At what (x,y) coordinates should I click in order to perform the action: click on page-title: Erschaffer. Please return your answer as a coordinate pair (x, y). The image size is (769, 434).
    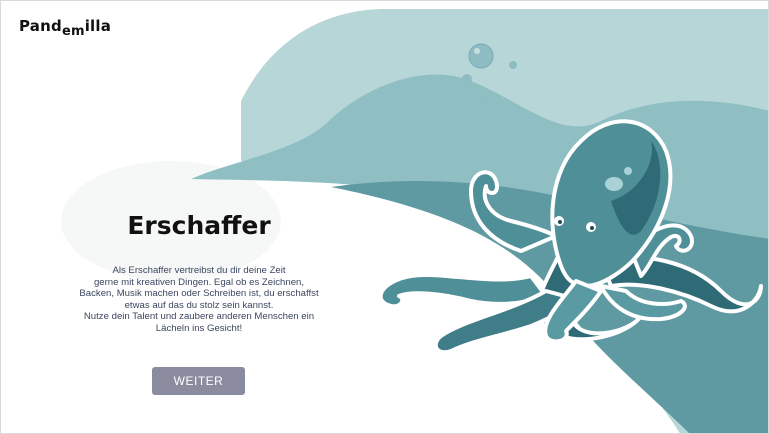
    Looking at the image, I should click on (199, 225).